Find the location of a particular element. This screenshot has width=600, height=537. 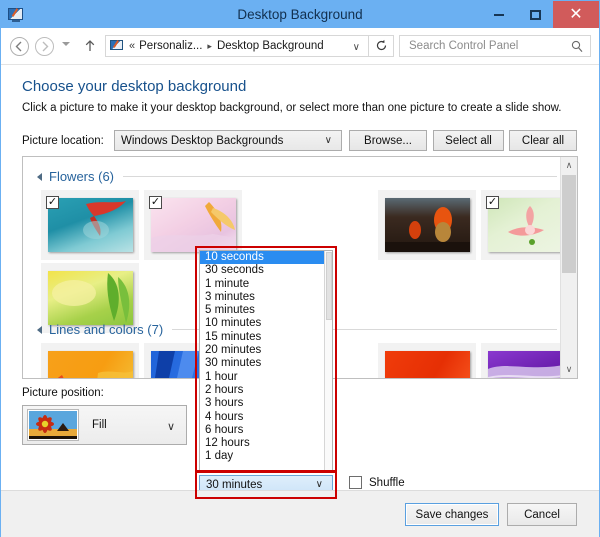

recent-locations-button is located at coordinates (66, 44).